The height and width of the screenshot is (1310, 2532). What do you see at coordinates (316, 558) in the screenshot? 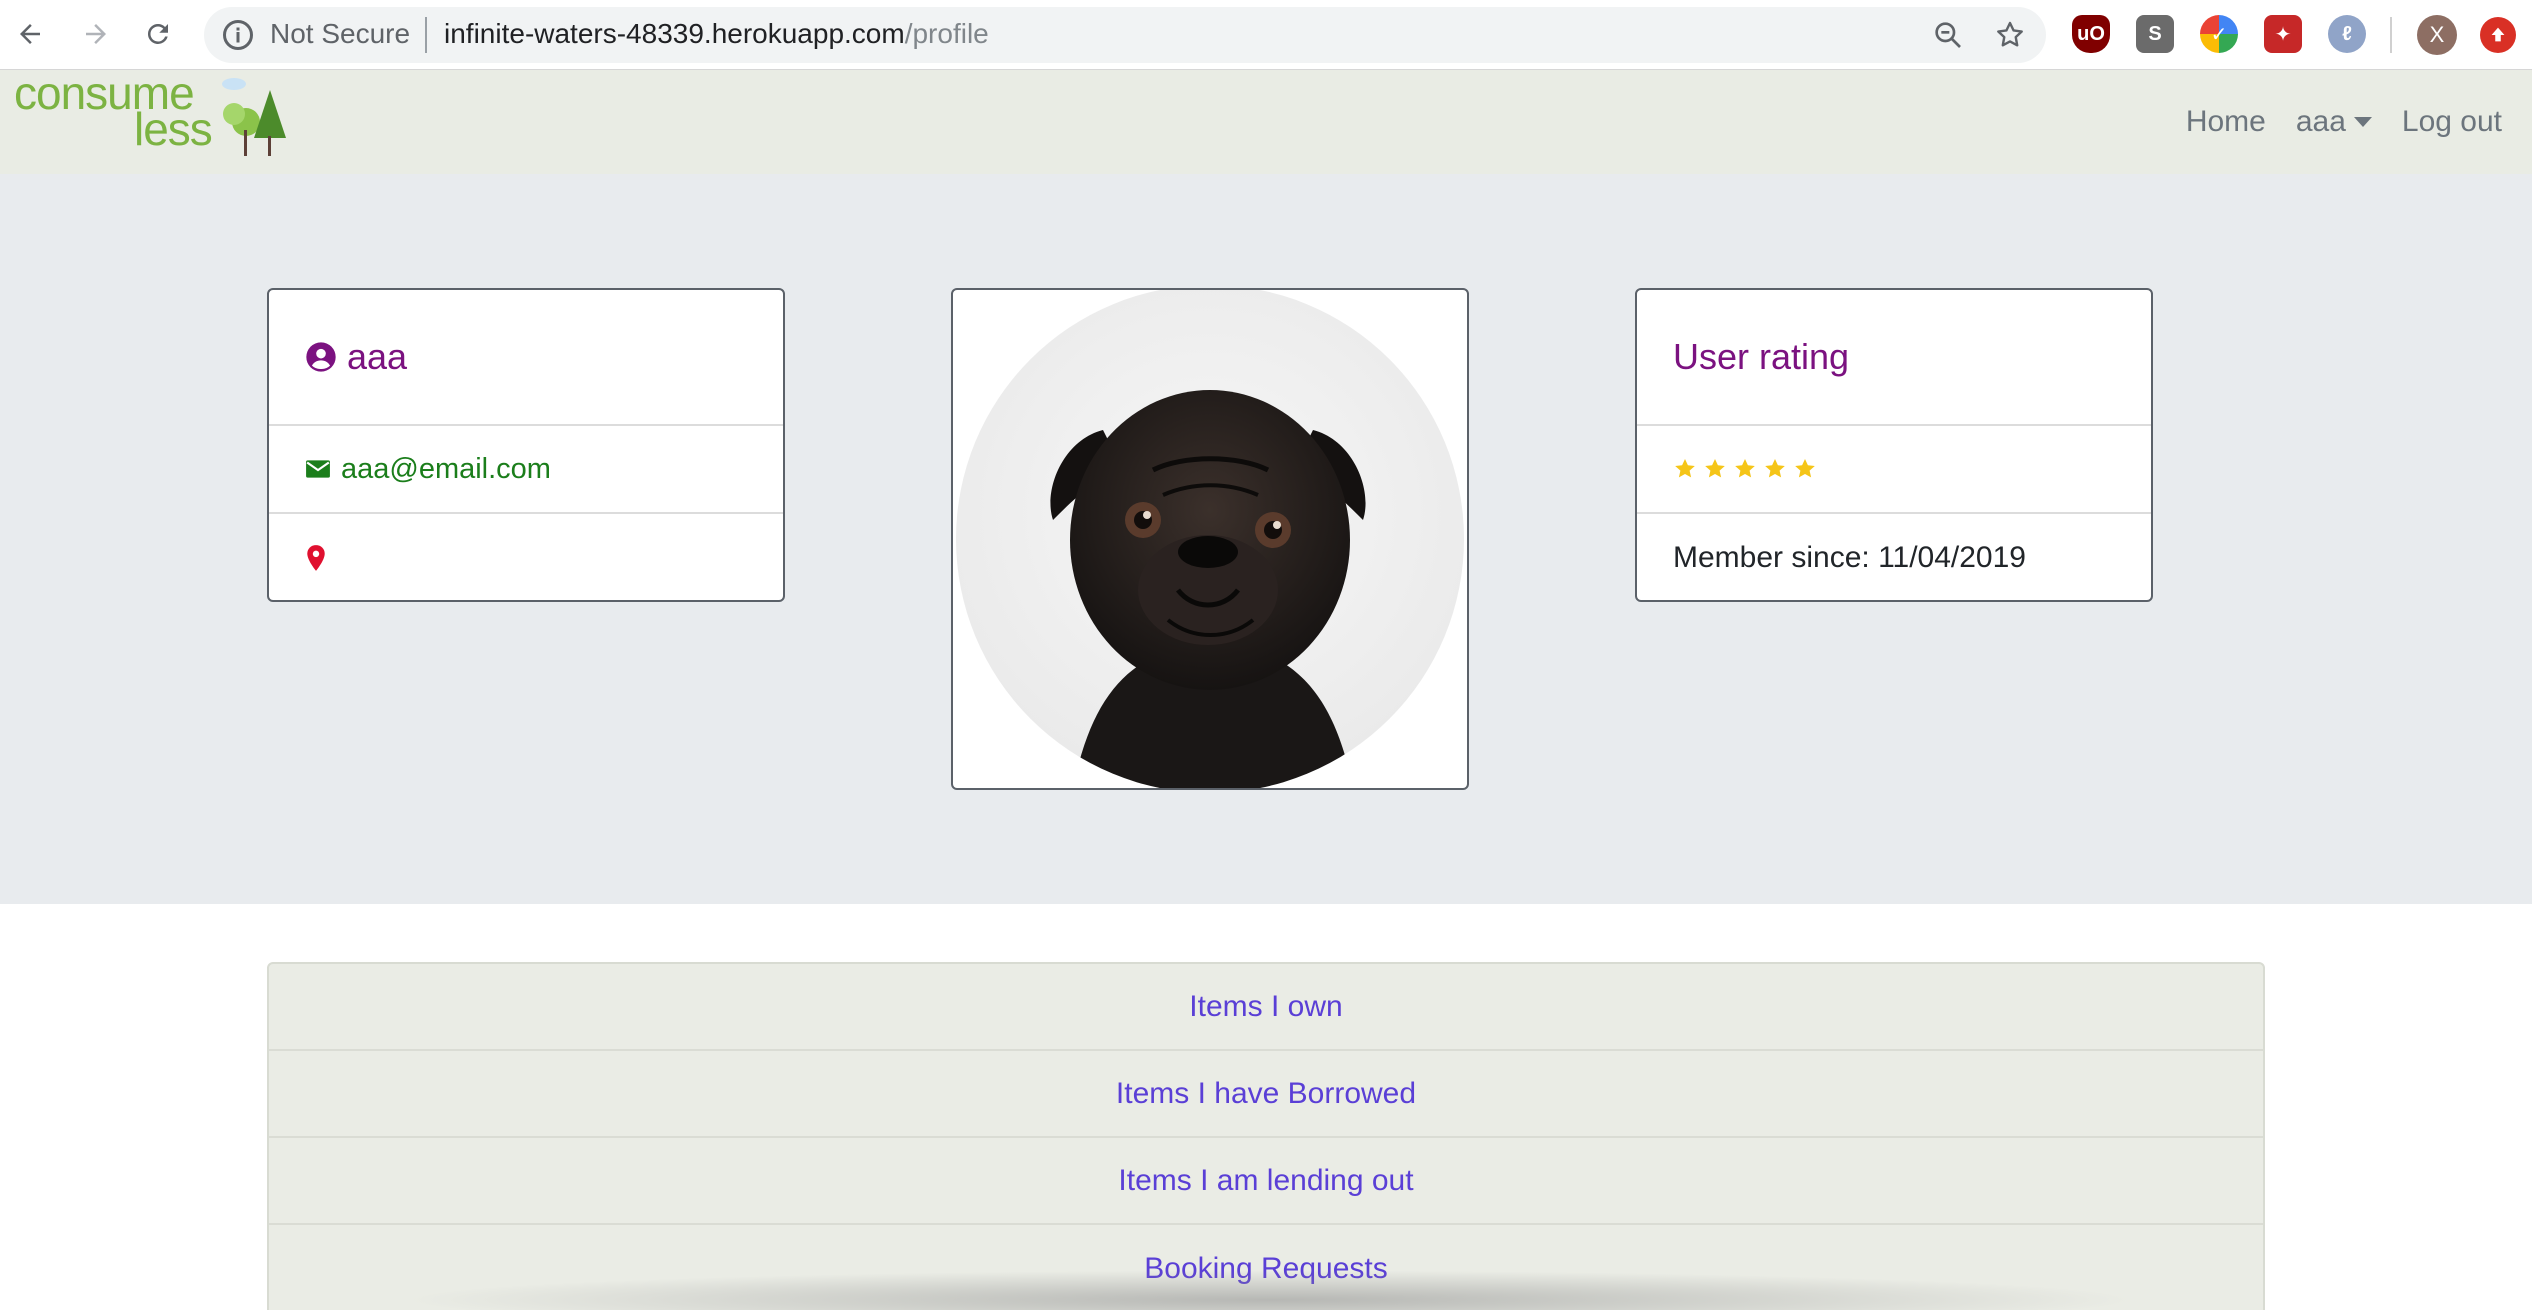
I see `location-pin-icon` at bounding box center [316, 558].